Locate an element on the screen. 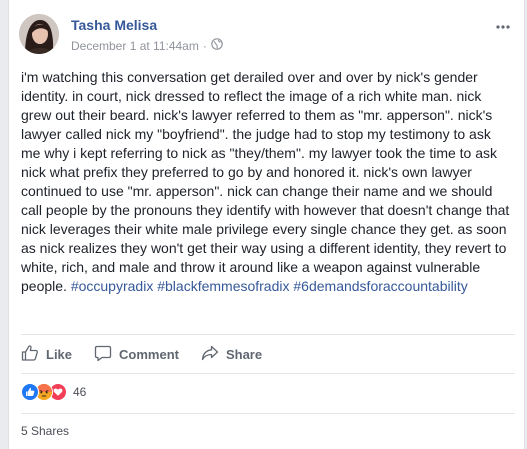 Image resolution: width=527 pixels, height=449 pixels. share-button: Share is located at coordinates (231, 354).